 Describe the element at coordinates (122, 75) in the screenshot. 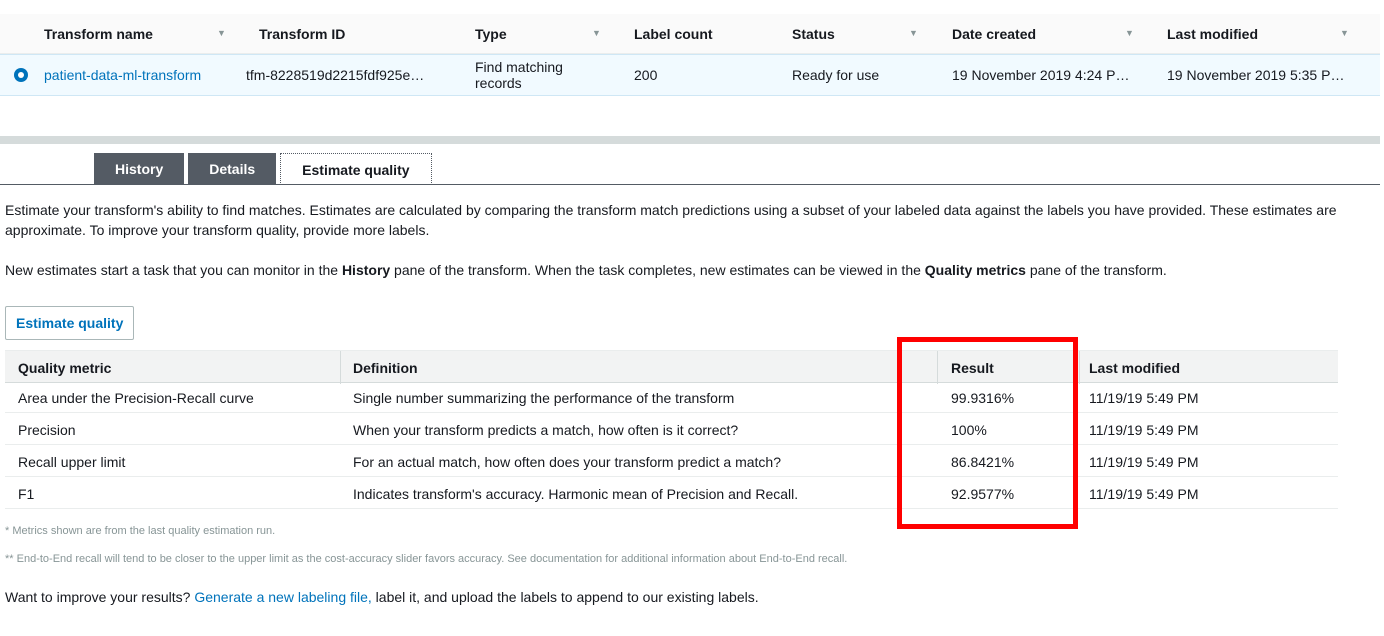

I see `transform-name-link: patient-data-ml-transform` at that location.